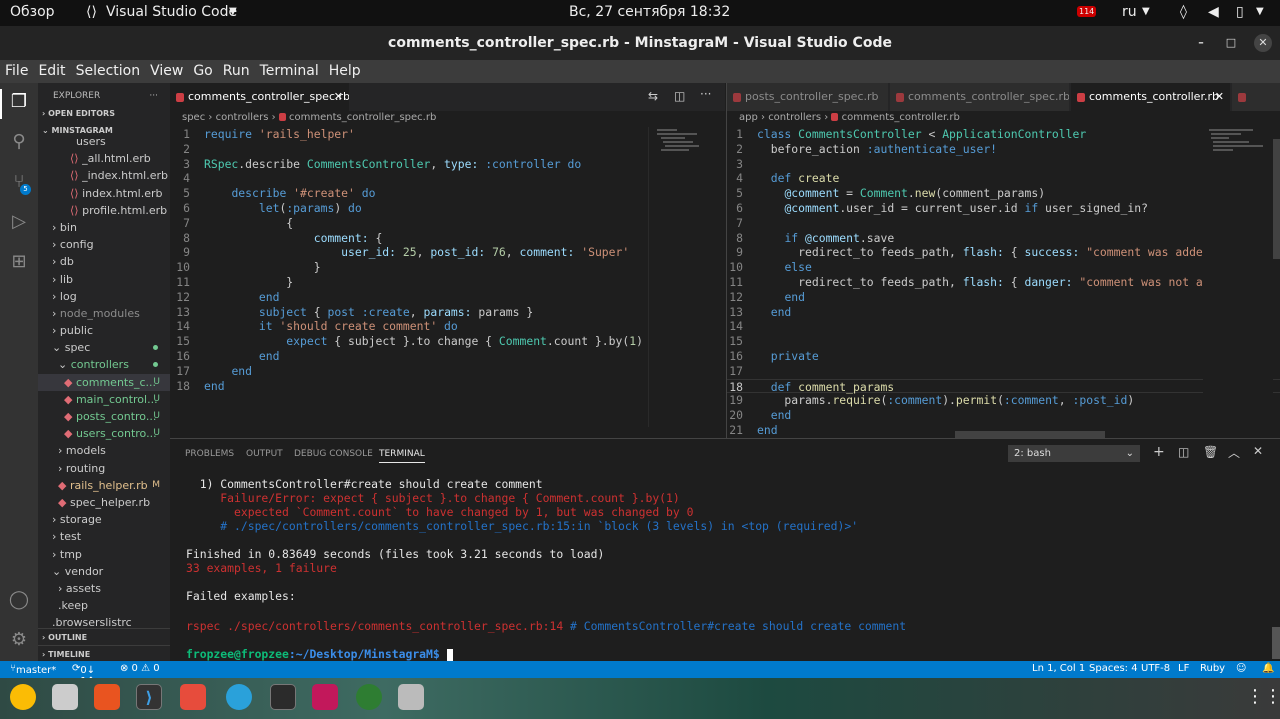  What do you see at coordinates (1183, 668) in the screenshot?
I see `eol: LF` at bounding box center [1183, 668].